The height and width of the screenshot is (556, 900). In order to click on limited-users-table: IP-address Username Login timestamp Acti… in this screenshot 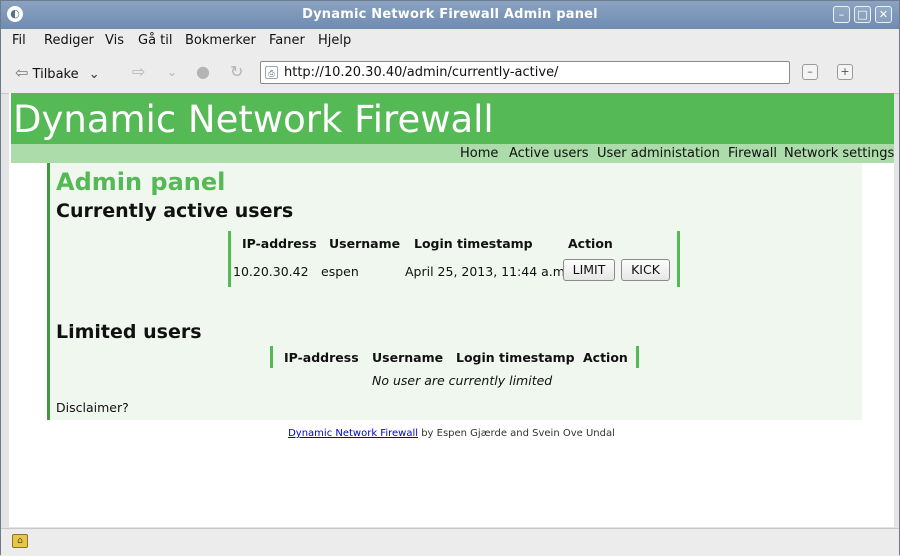, I will do `click(454, 357)`.